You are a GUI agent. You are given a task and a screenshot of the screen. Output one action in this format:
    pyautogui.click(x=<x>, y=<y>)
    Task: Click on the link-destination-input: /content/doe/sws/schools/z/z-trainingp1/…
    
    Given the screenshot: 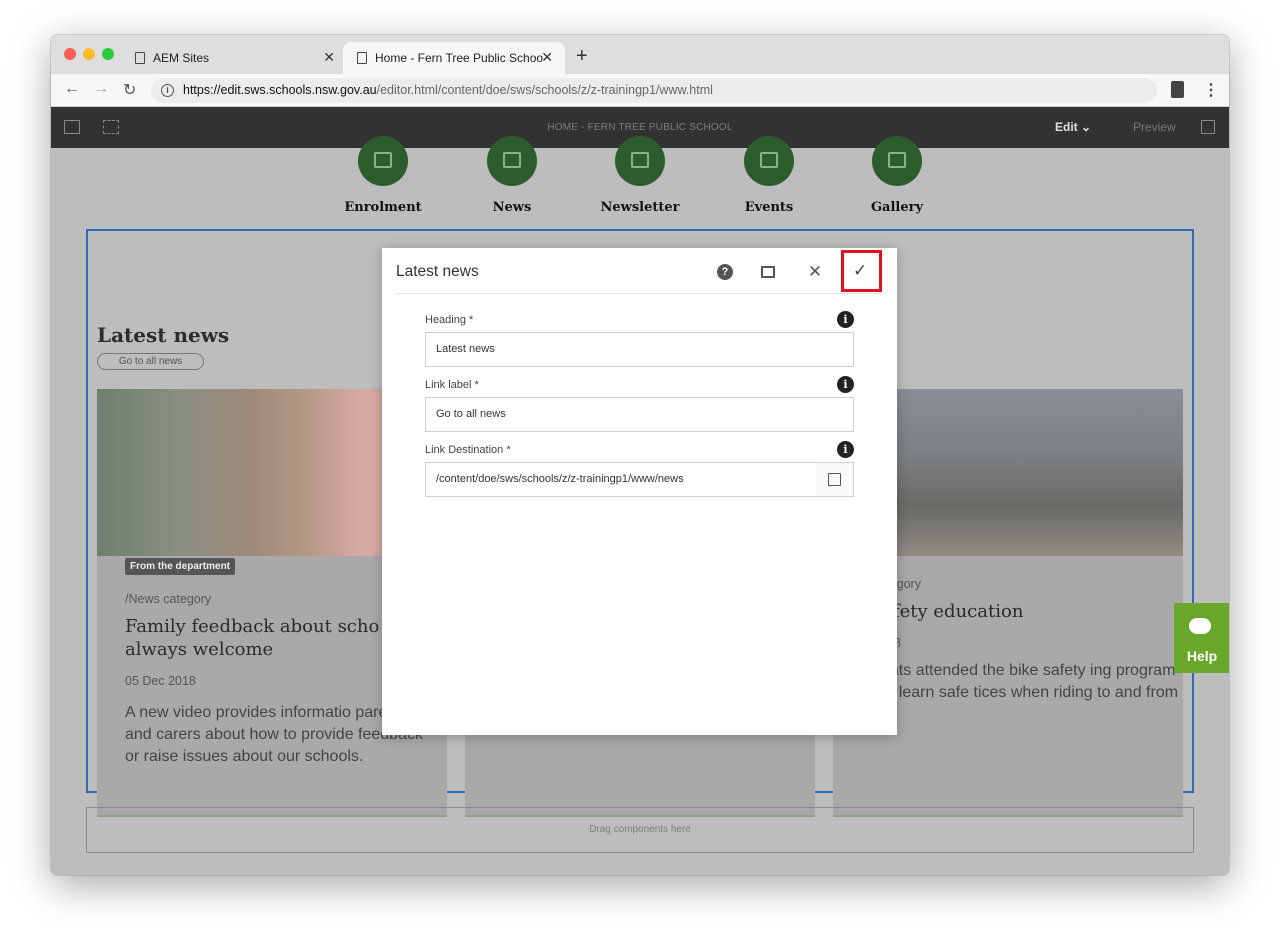 What is the action you would take?
    pyautogui.click(x=621, y=479)
    